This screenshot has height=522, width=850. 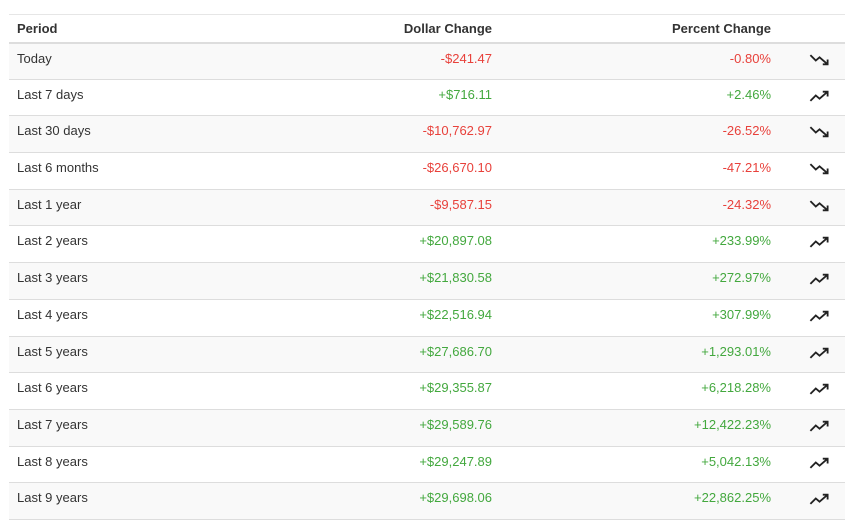 I want to click on percent-change-column-header: Percent Change, so click(x=721, y=28).